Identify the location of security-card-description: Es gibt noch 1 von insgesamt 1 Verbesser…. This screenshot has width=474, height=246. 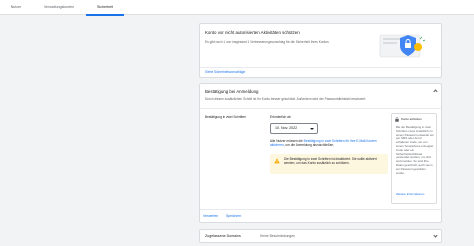
(267, 42).